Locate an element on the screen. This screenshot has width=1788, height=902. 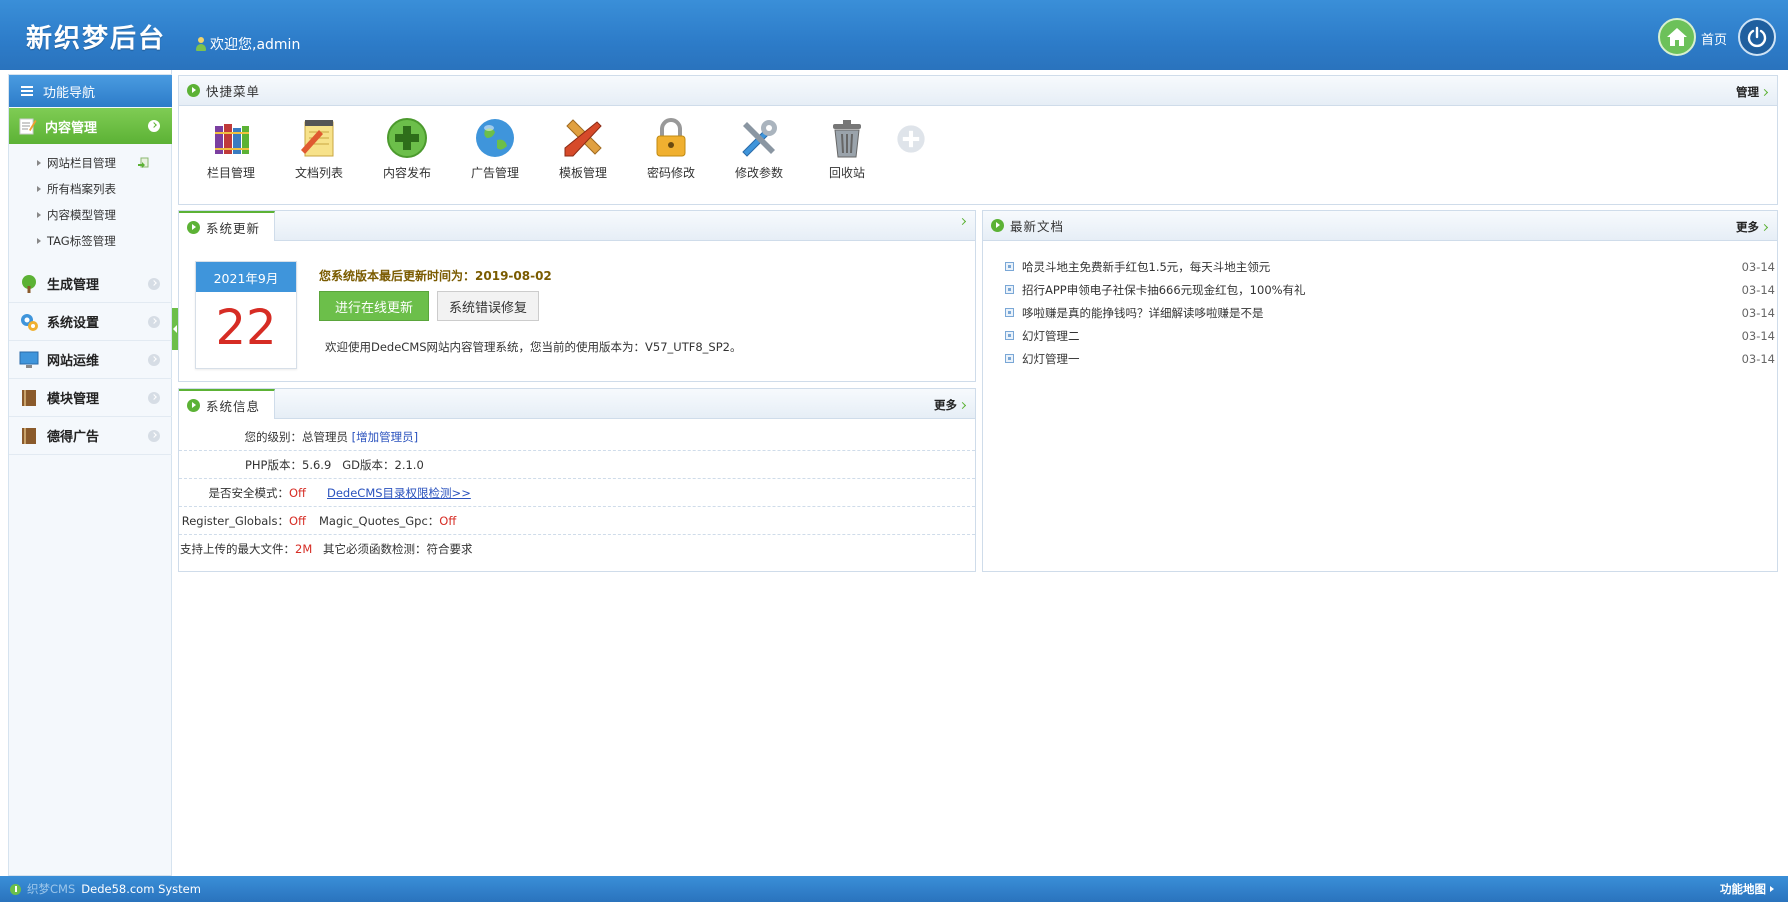
panel-header: 最新文档 更多 is located at coordinates (1380, 226).